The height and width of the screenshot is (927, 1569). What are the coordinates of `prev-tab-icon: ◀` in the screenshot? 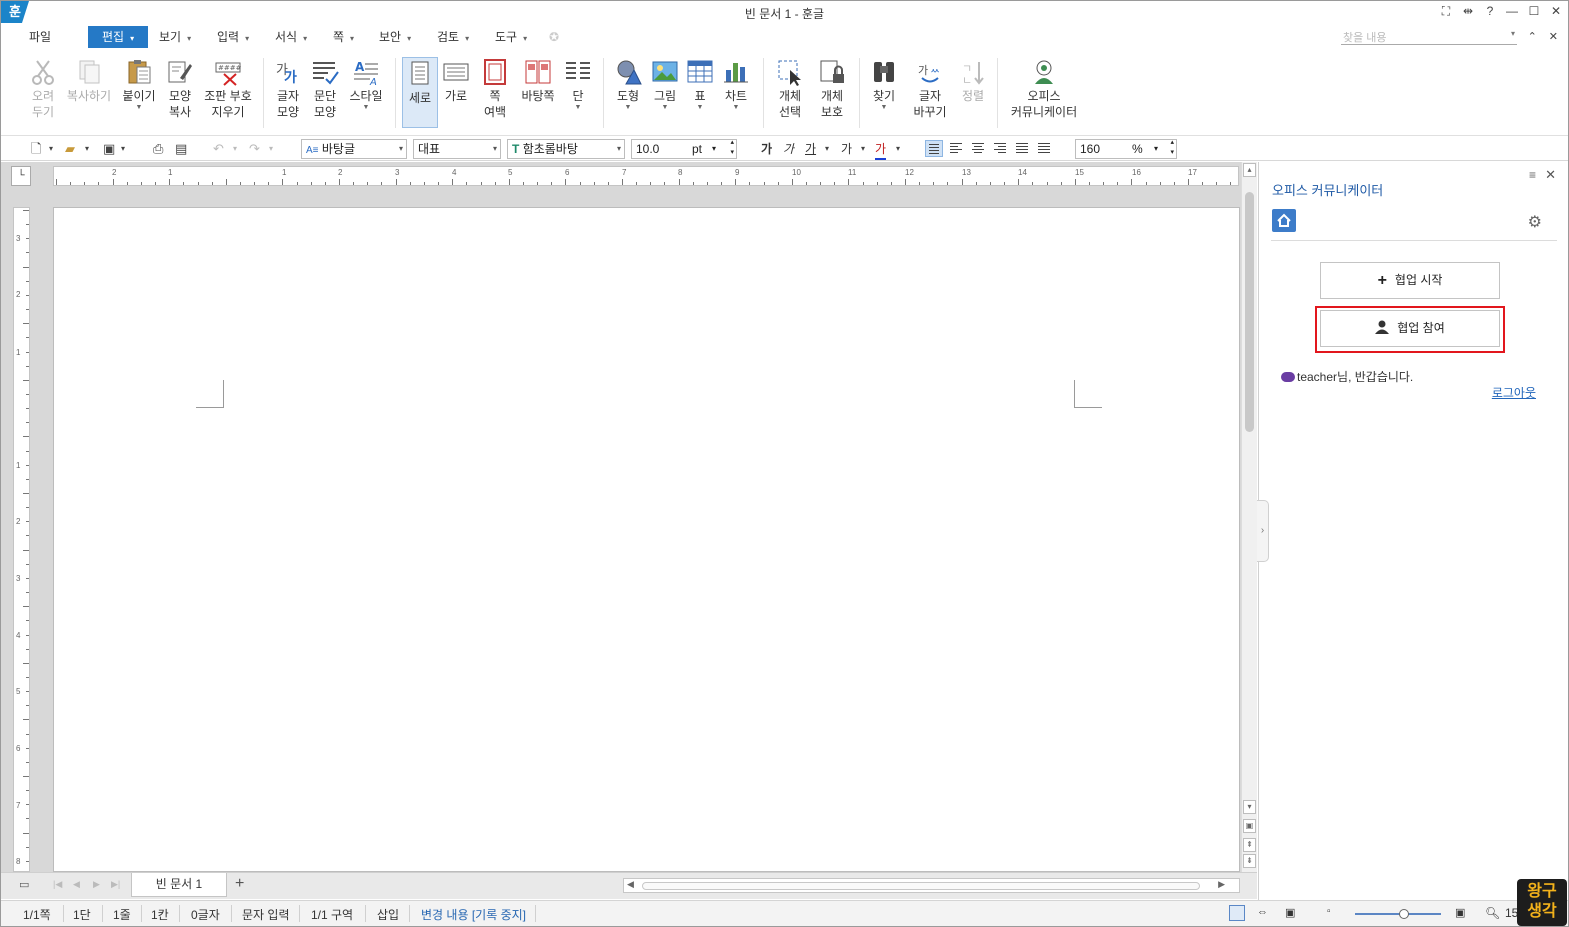 It's located at (76, 884).